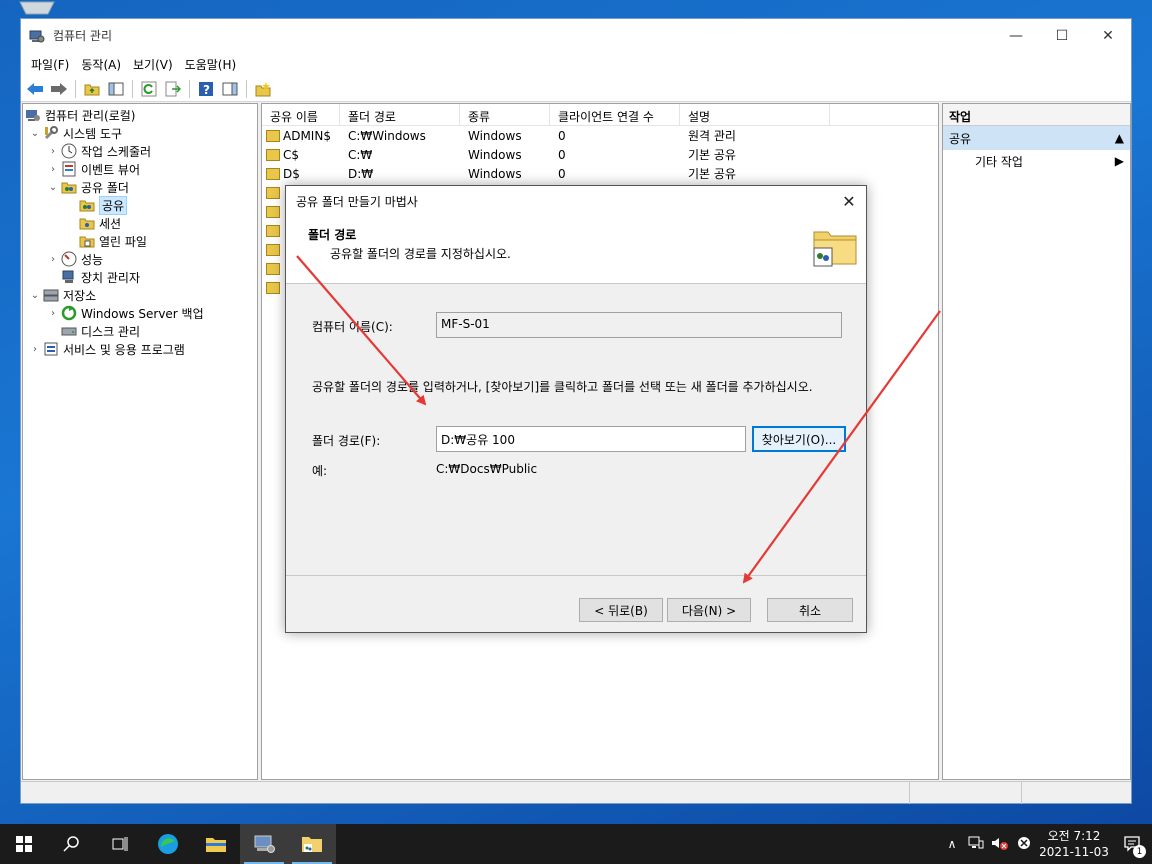 The image size is (1152, 864). Describe the element at coordinates (576, 201) in the screenshot. I see `dialog-title-bar: 공유 폴더 만들기 마법사 ✕` at that location.